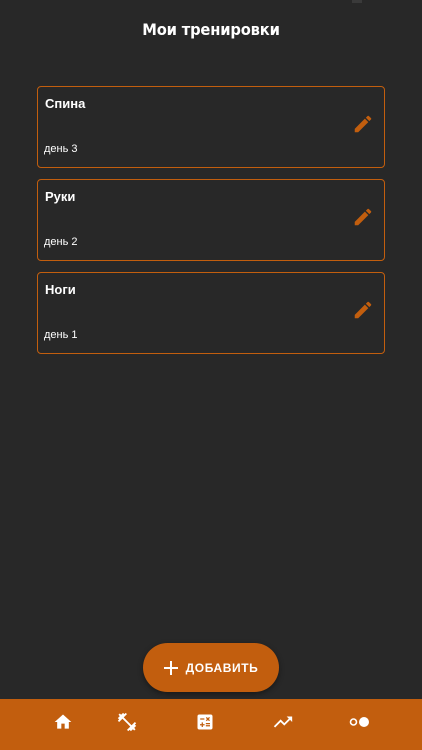  What do you see at coordinates (357, 1) in the screenshot?
I see `status-bar-indicator` at bounding box center [357, 1].